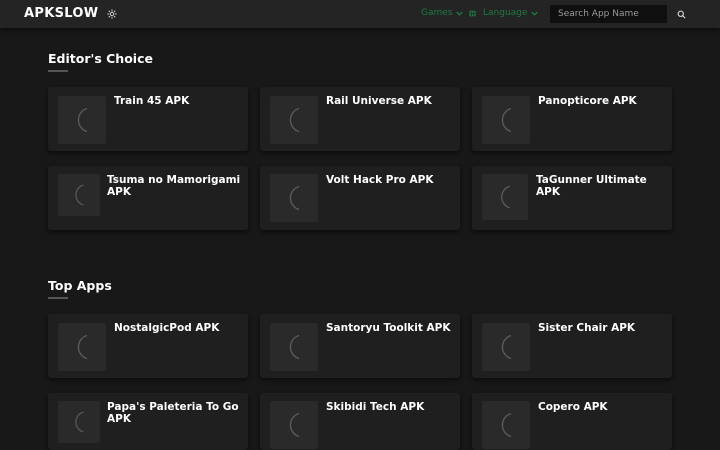  Describe the element at coordinates (360, 198) in the screenshot. I see `app-card: Volt Hack Pro APK` at that location.